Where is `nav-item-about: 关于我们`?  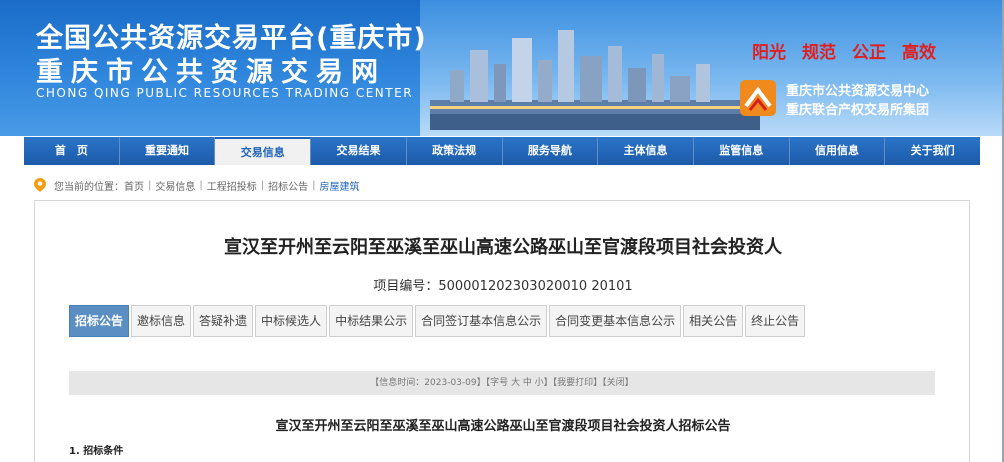 nav-item-about: 关于我们 is located at coordinates (933, 151).